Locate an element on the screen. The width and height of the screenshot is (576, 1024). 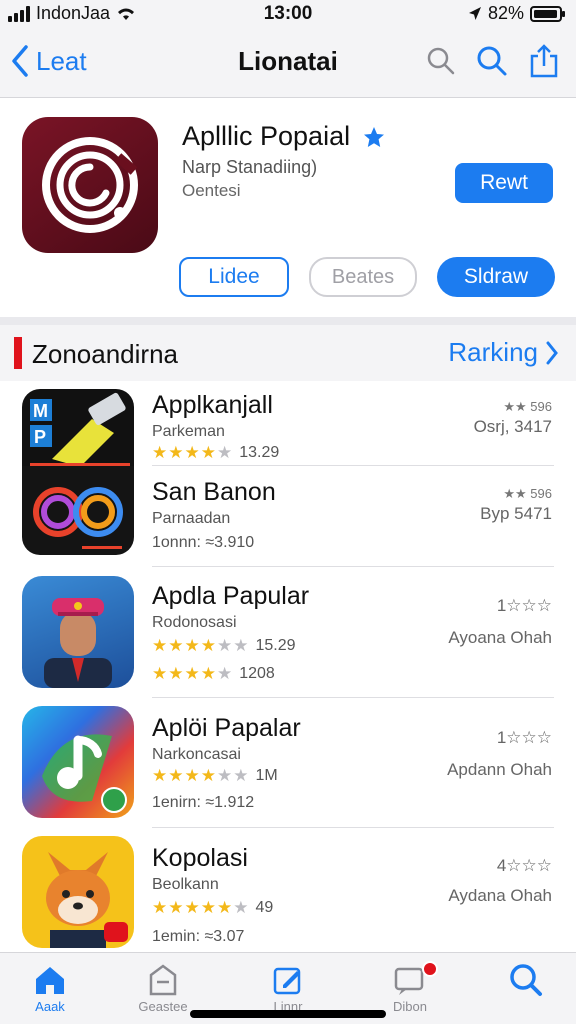
battery-percent: 82% is located at coordinates (505, 13).